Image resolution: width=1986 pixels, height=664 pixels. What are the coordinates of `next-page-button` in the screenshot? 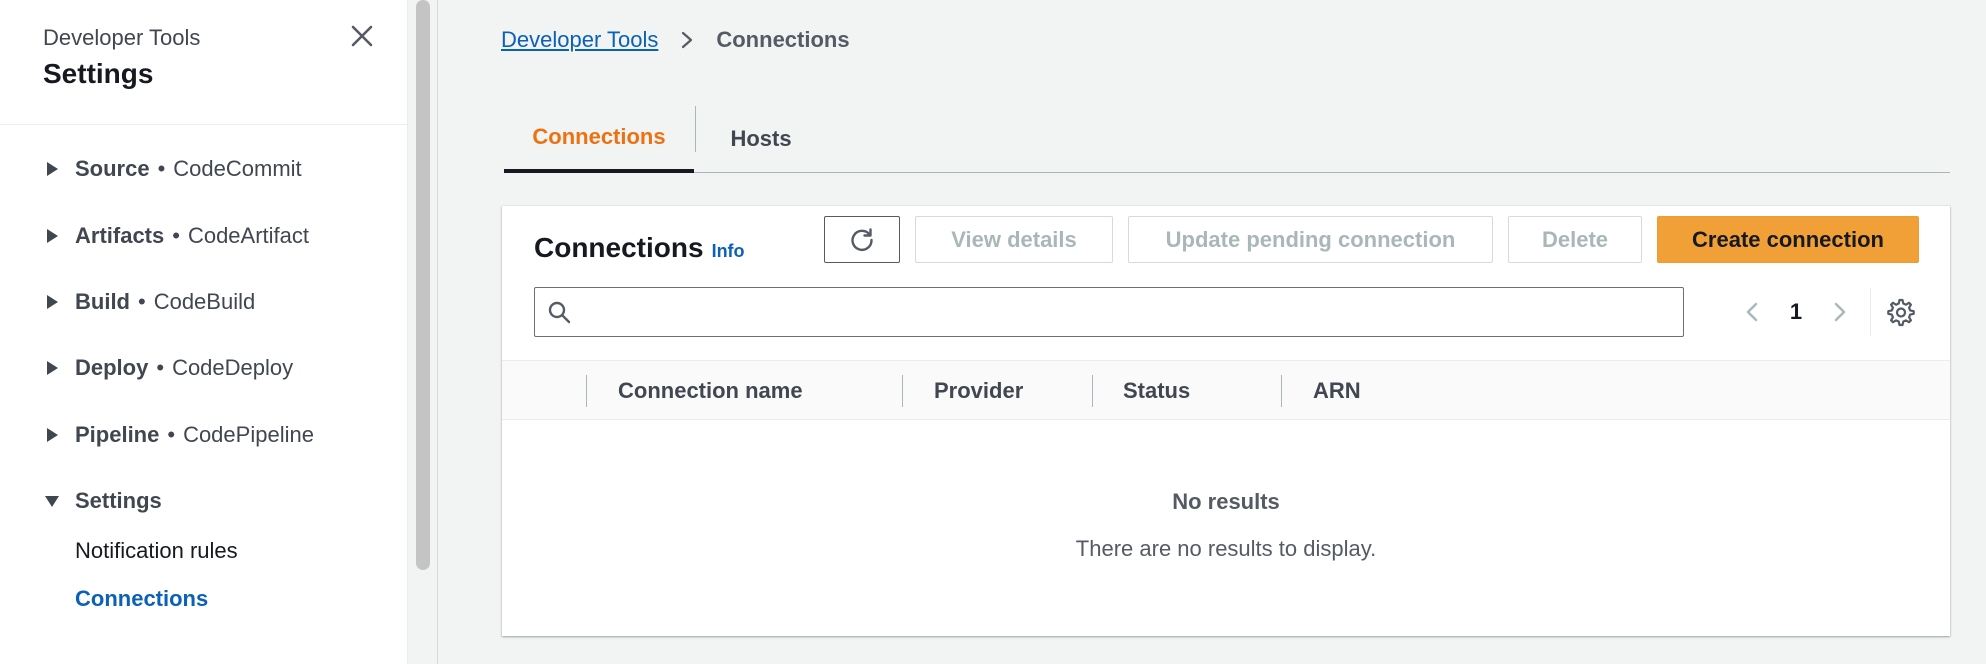 It's located at (1840, 312).